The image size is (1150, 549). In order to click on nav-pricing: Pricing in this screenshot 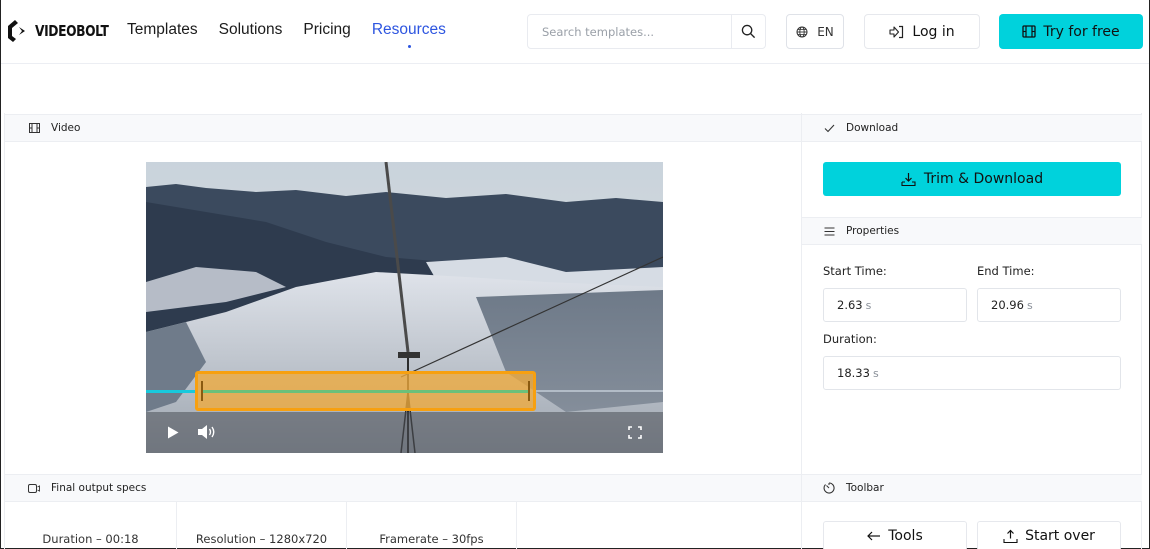, I will do `click(326, 30)`.